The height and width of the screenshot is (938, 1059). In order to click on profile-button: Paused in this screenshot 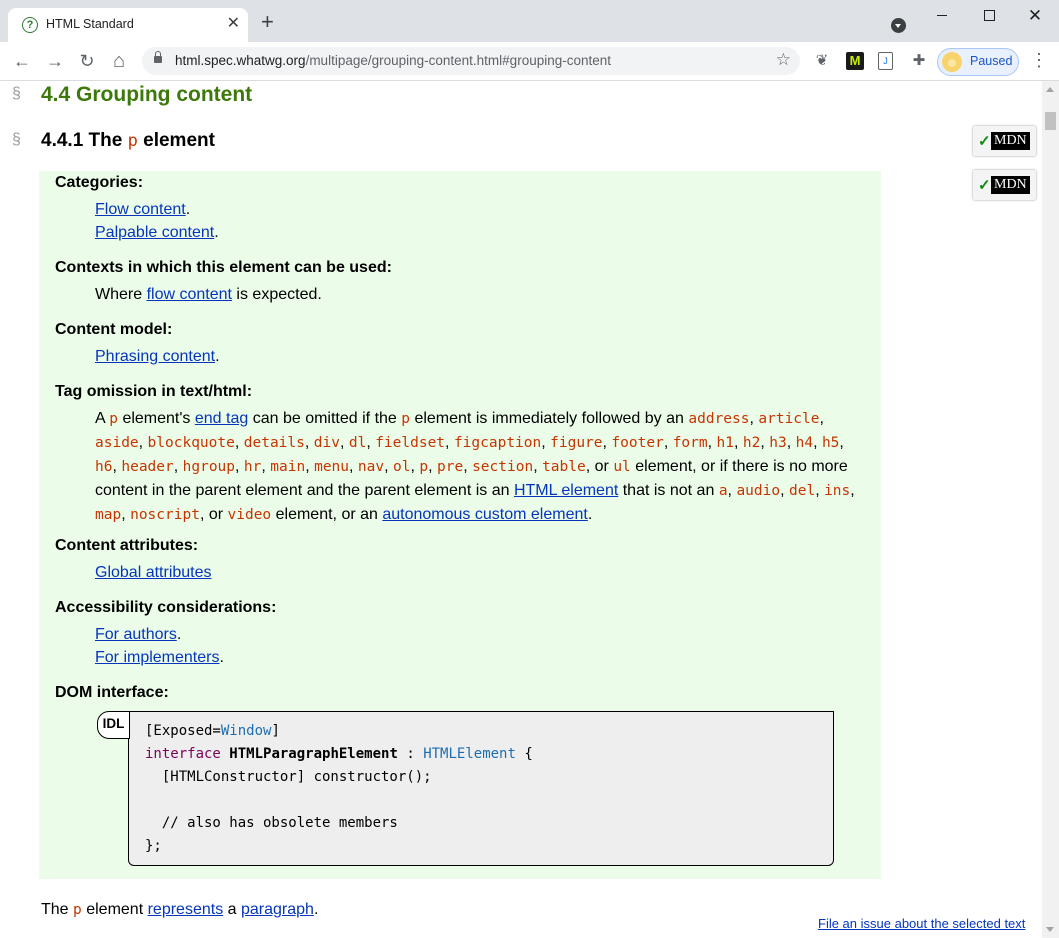, I will do `click(978, 62)`.